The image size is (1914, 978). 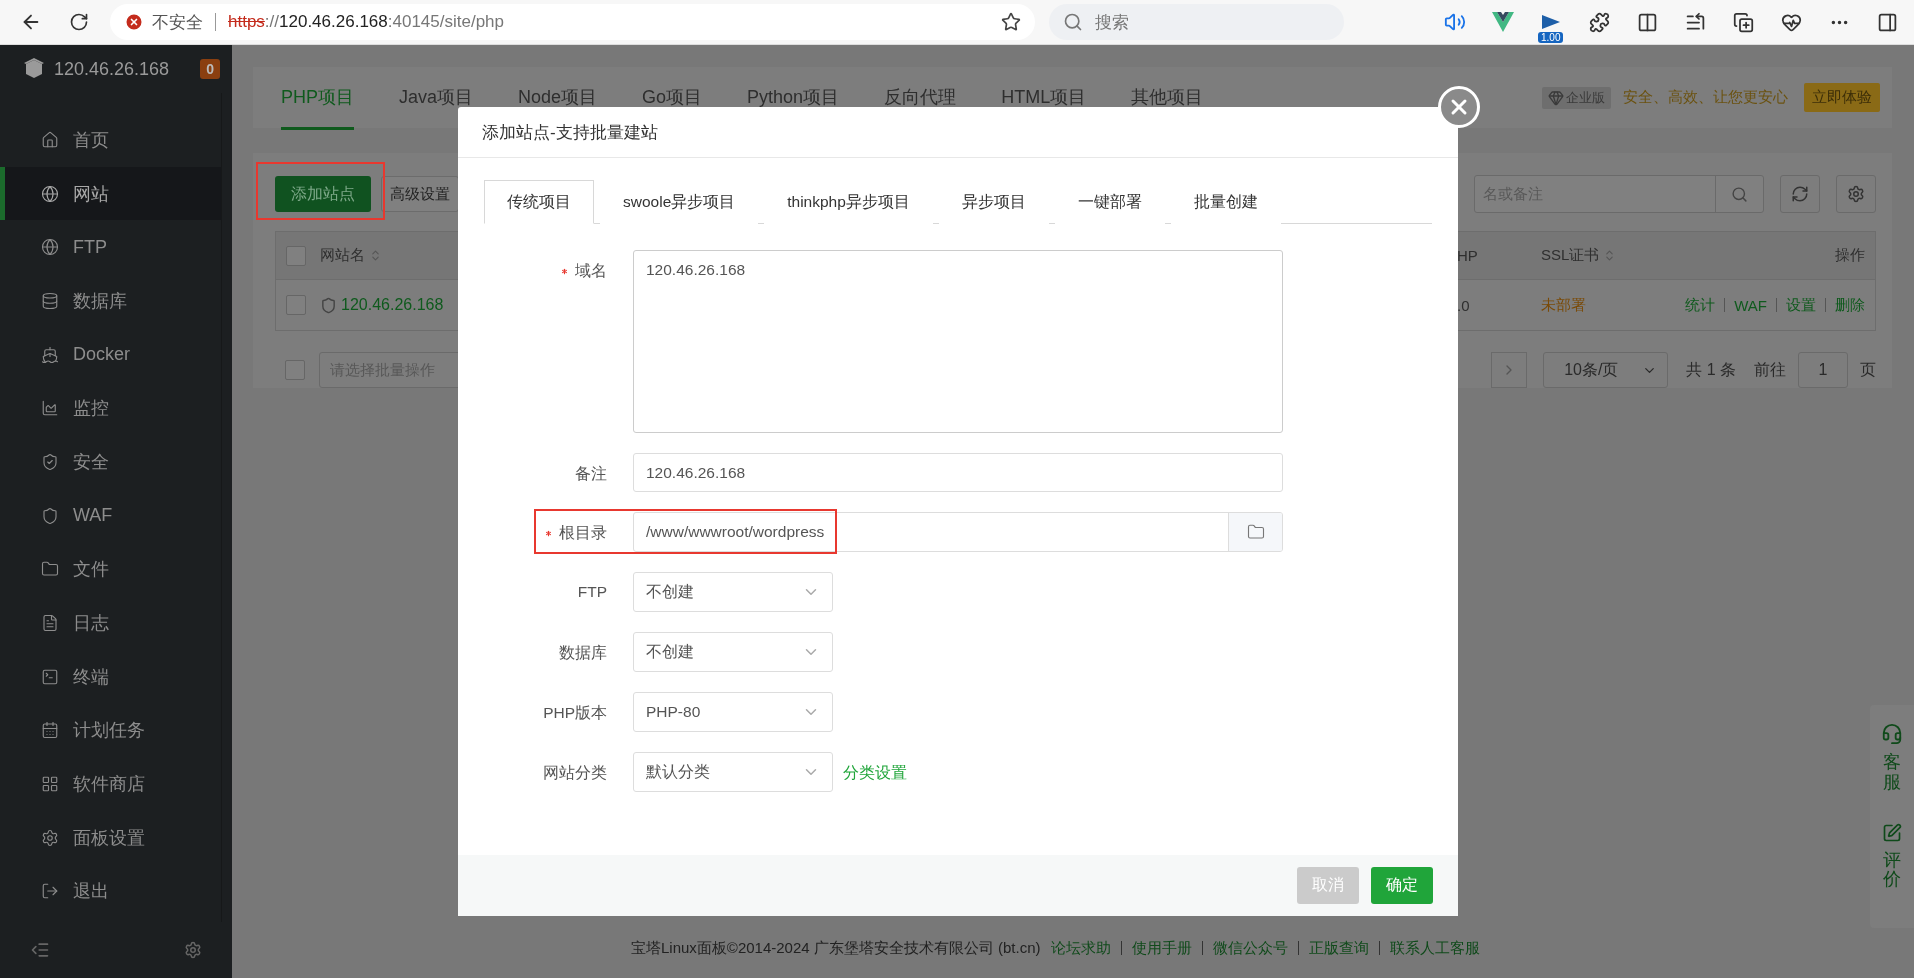 I want to click on collections-icon, so click(x=1743, y=22).